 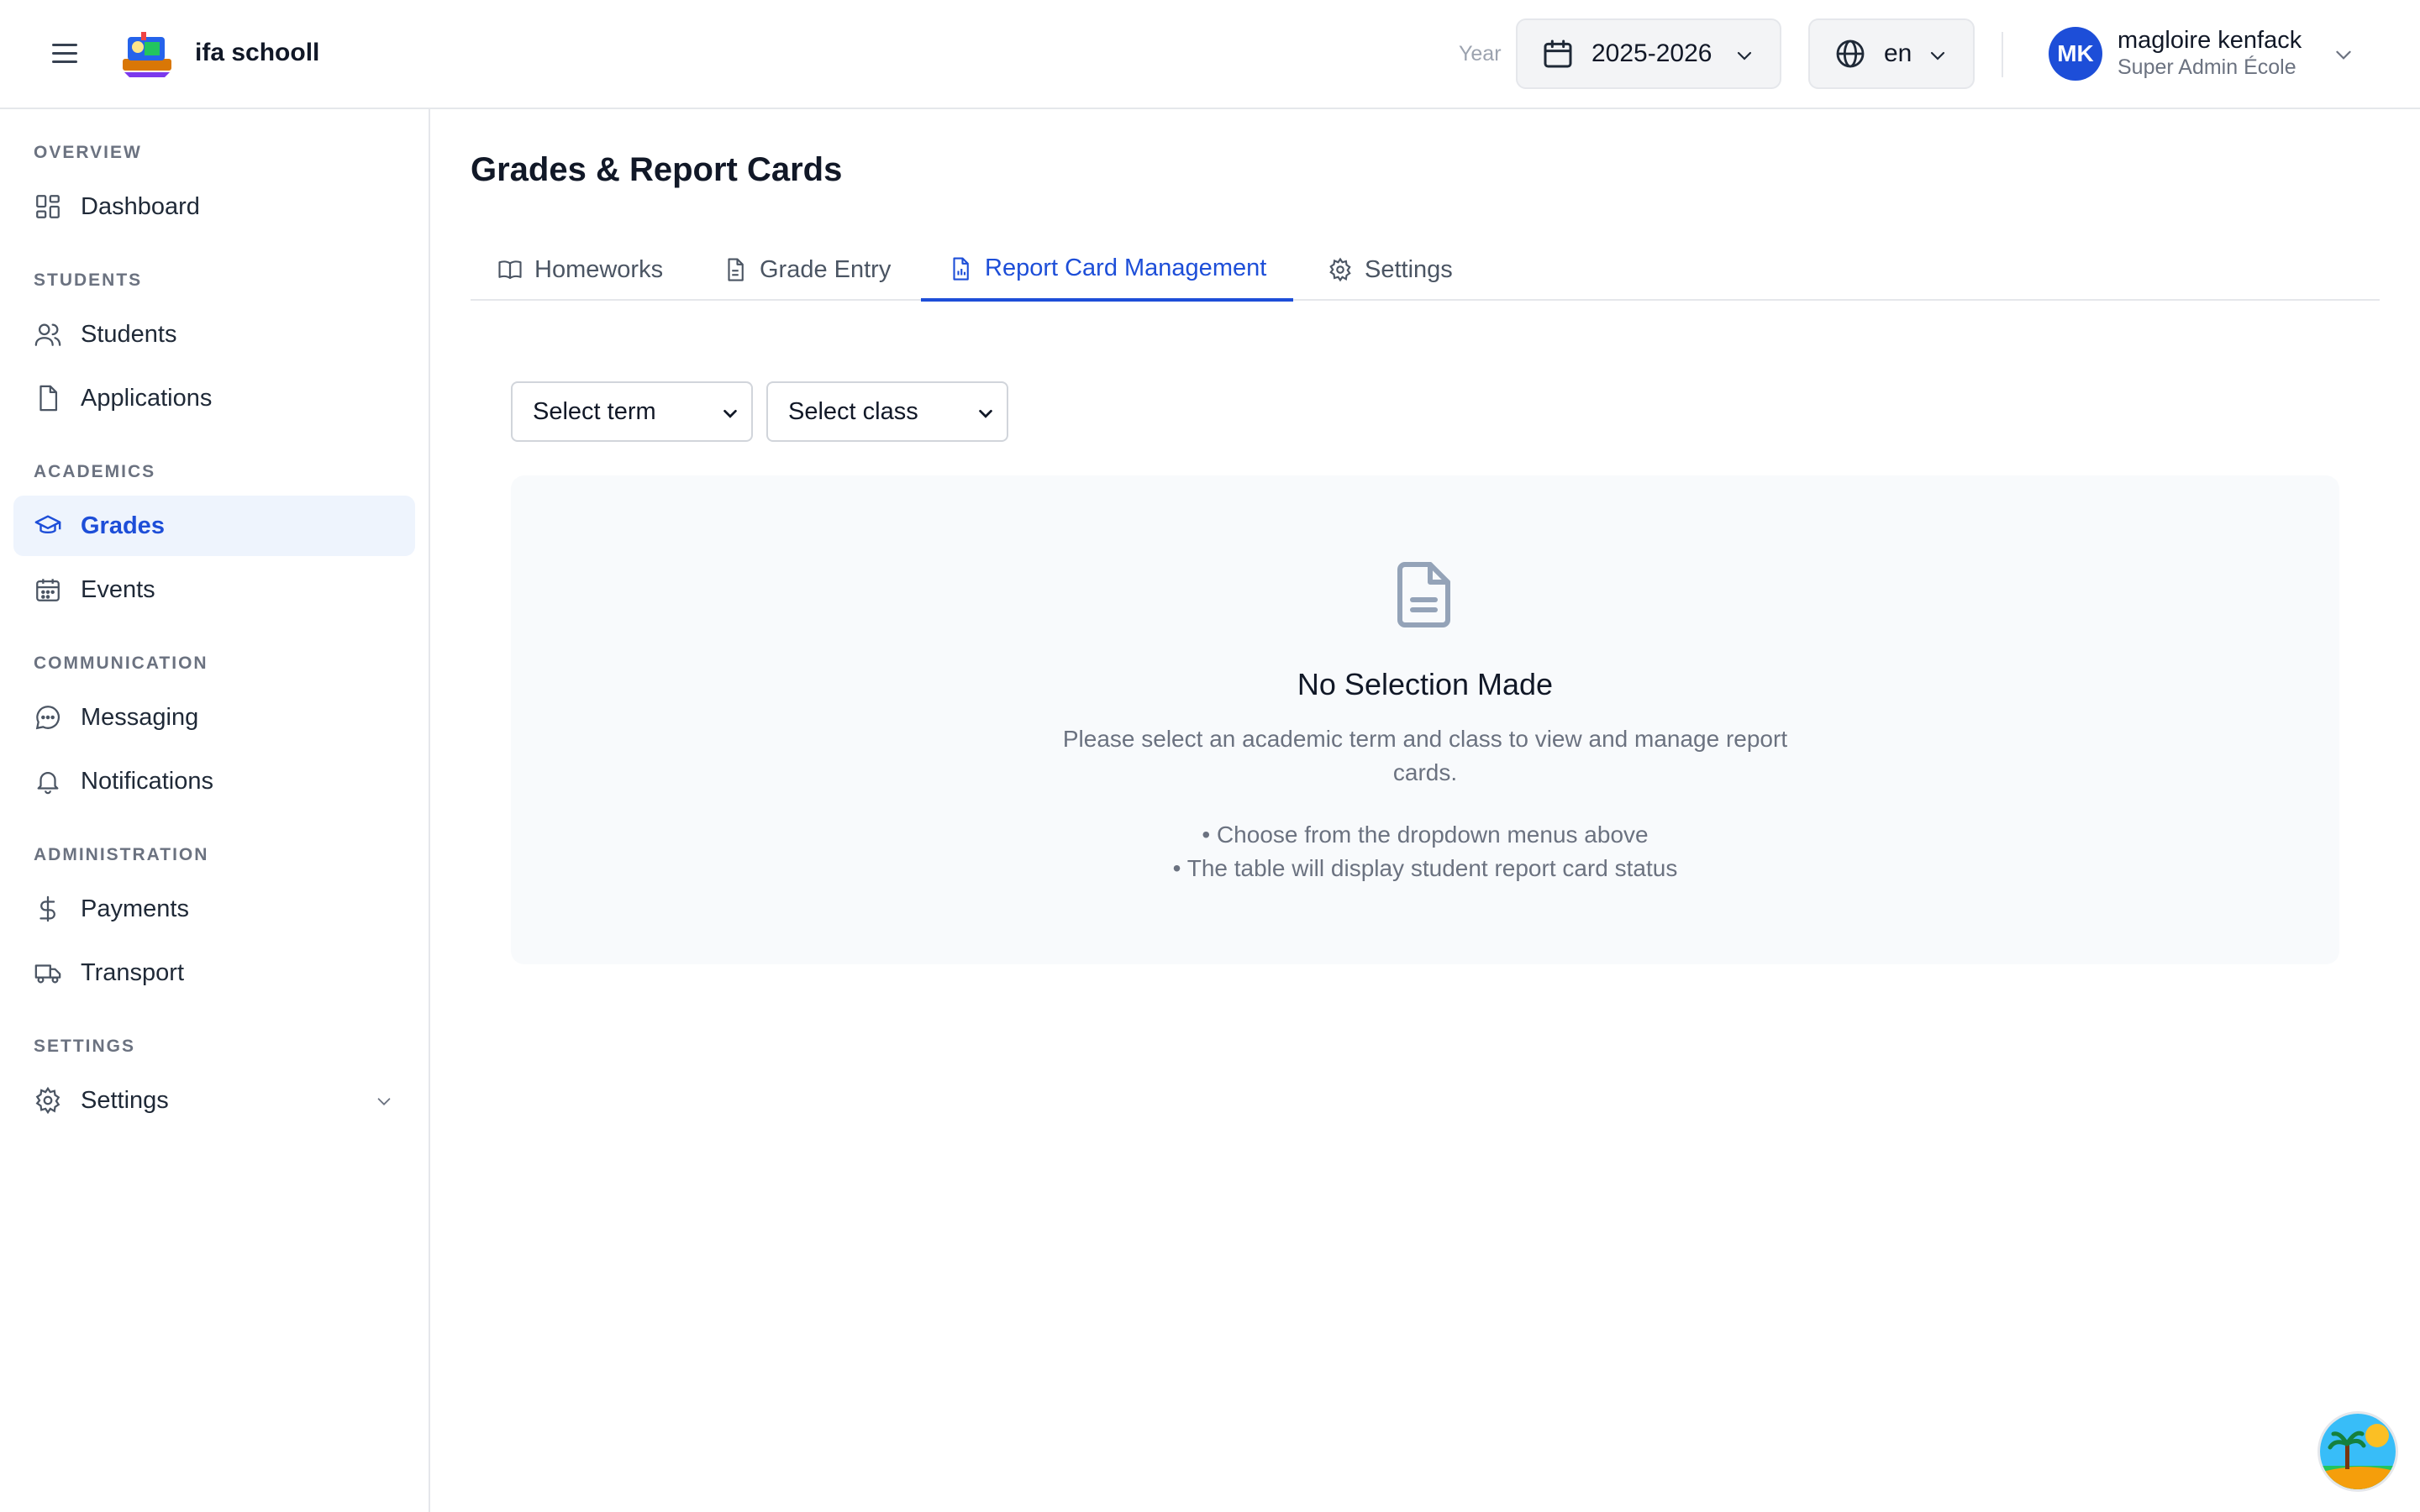 I want to click on term-select: Select term, so click(x=632, y=411).